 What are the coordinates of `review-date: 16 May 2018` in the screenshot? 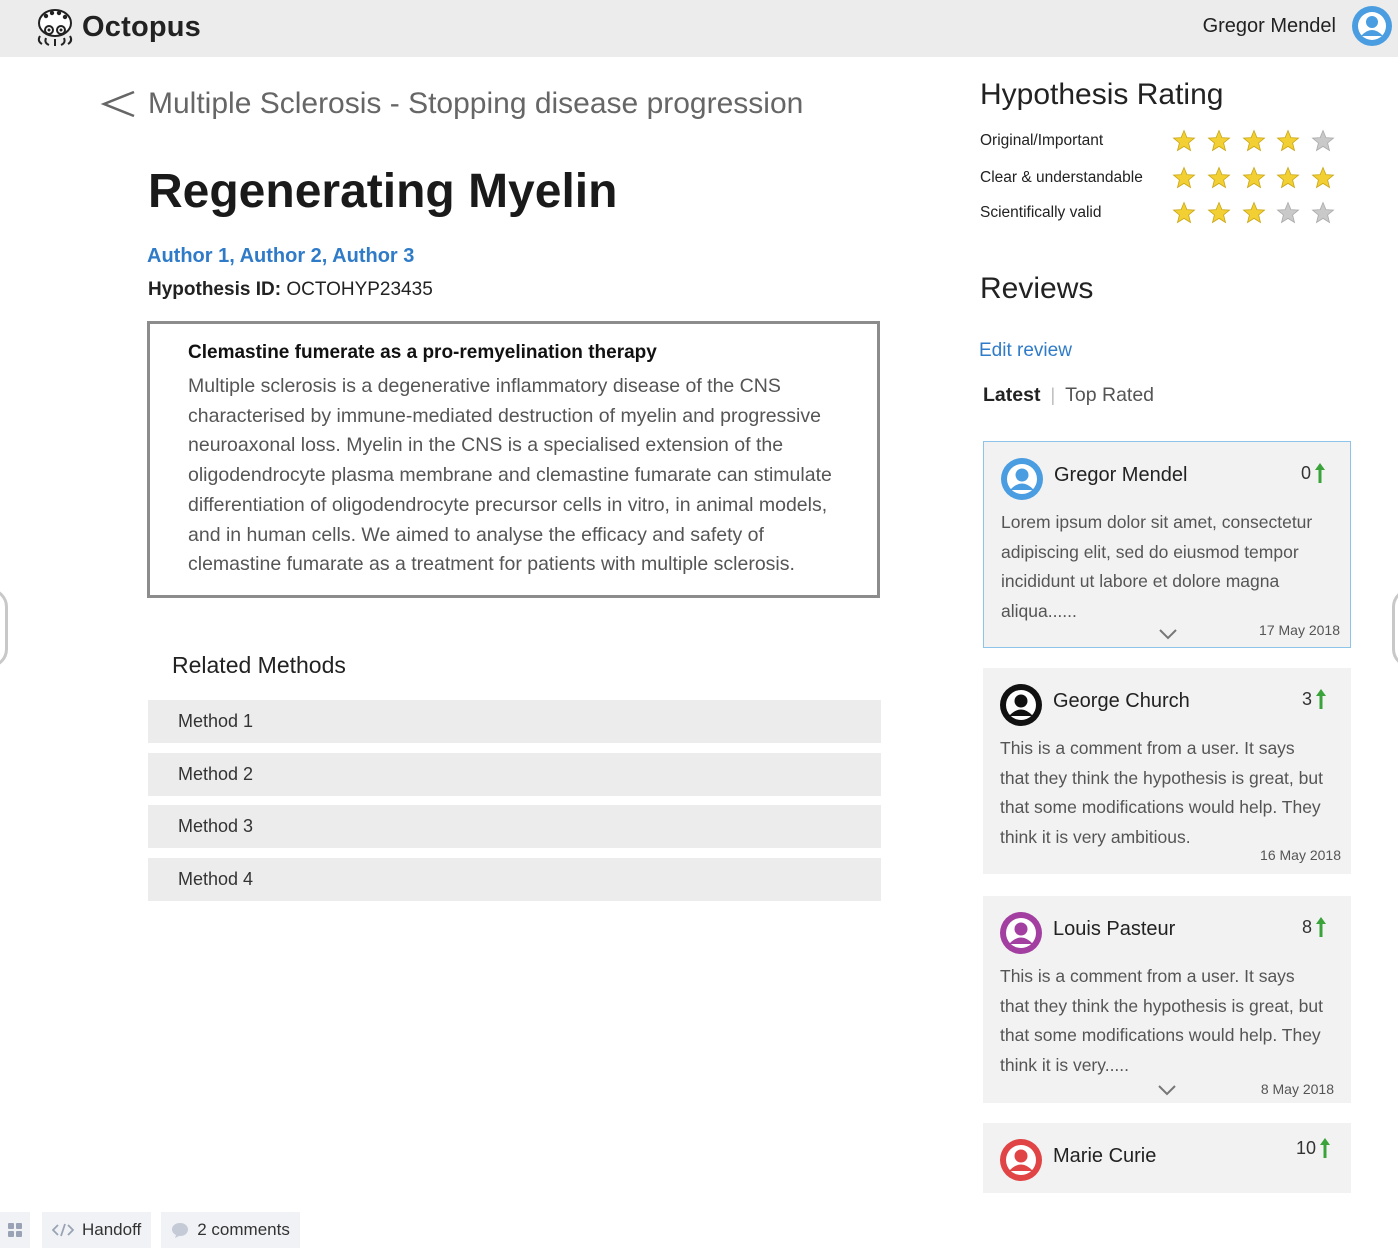 It's located at (1300, 855).